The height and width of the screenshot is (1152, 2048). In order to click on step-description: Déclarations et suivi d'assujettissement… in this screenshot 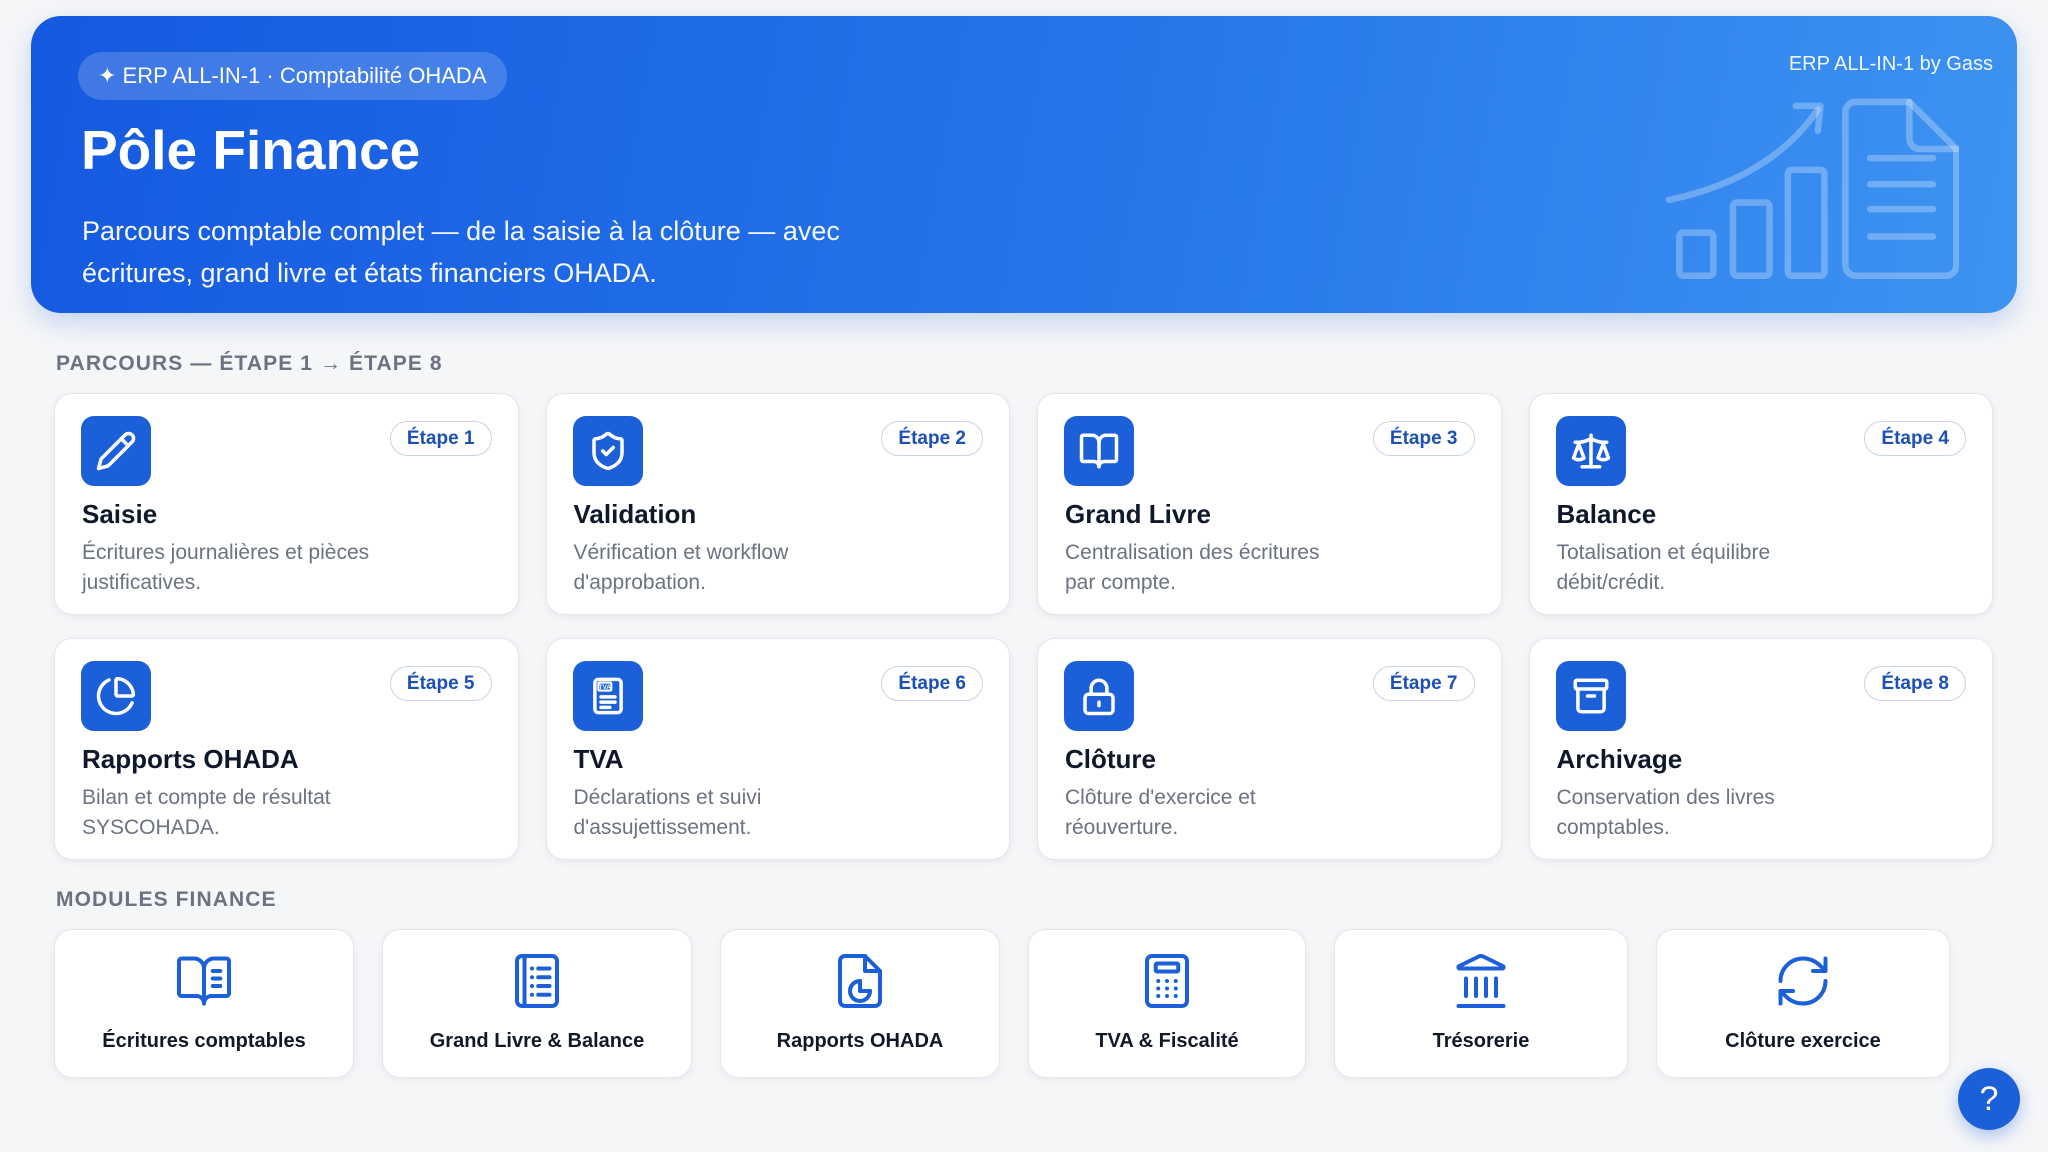, I will do `click(667, 812)`.